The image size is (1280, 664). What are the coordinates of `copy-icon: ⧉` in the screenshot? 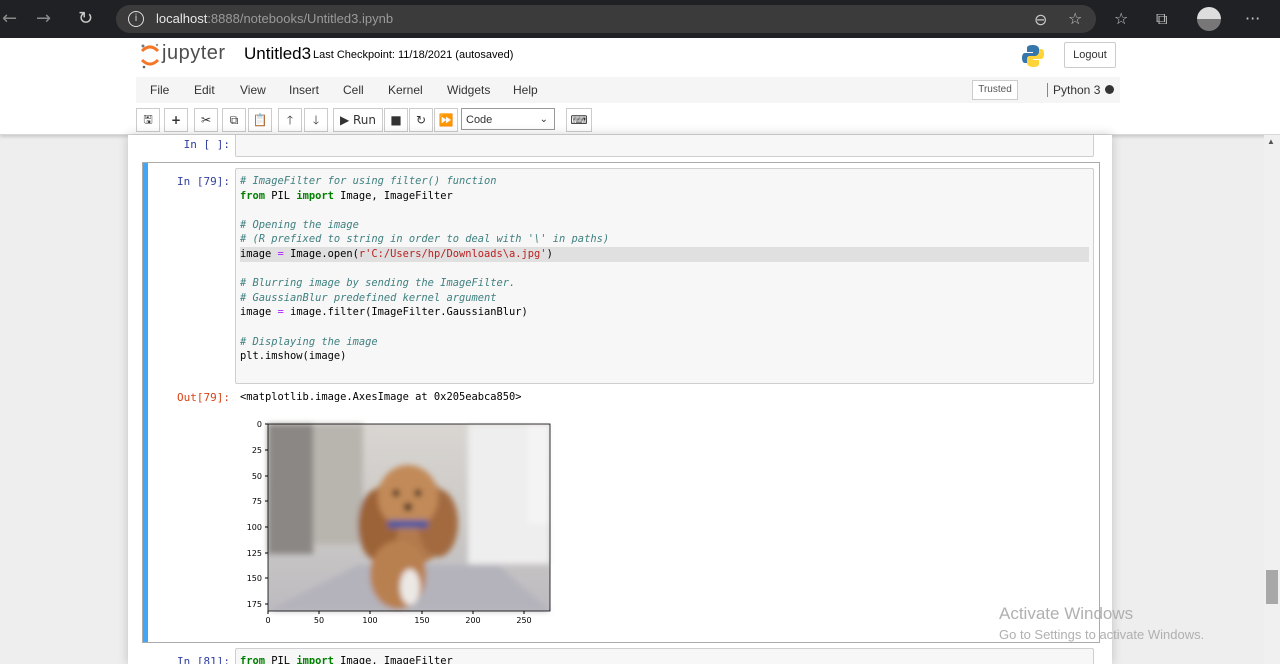 It's located at (234, 120).